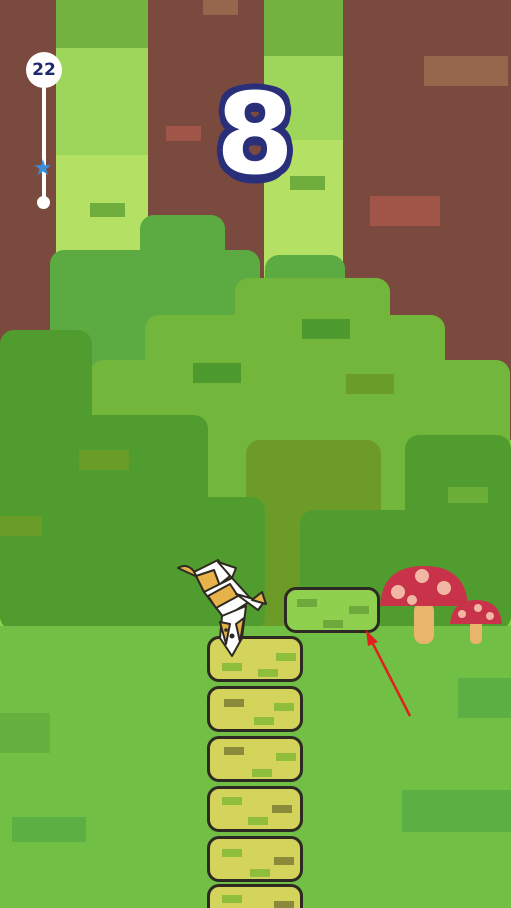  Describe the element at coordinates (389, 673) in the screenshot. I see `pointer-arrow-icon` at that location.